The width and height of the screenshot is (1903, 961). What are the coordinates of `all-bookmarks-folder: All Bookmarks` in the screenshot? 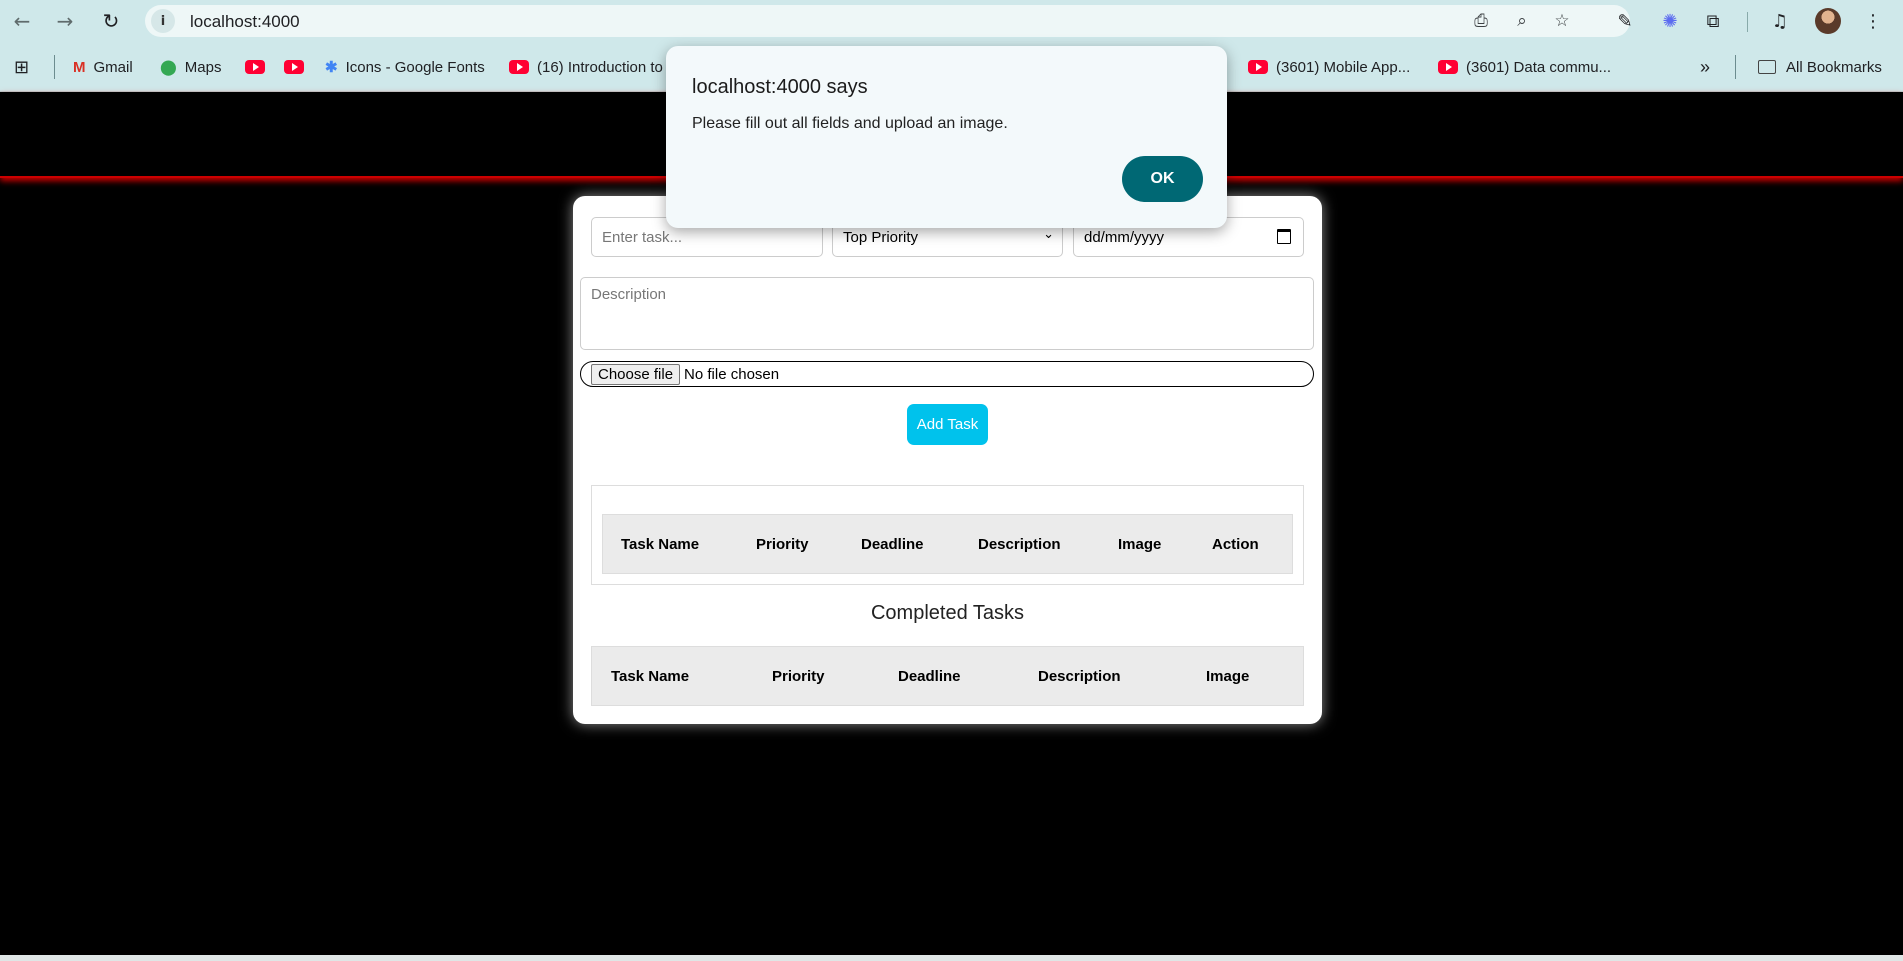 It's located at (1820, 67).